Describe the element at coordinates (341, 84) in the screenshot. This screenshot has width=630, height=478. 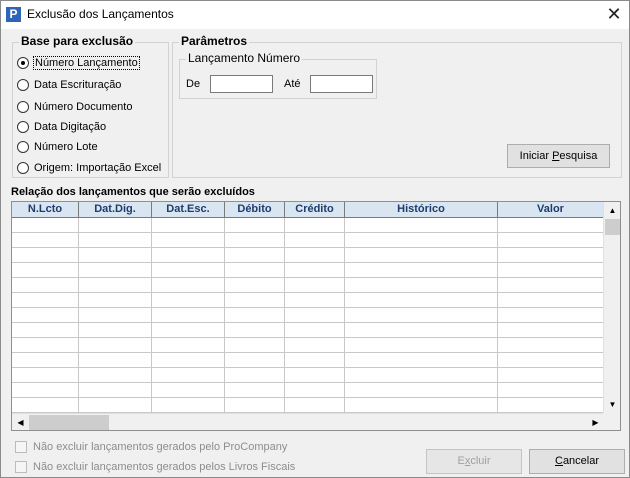
I see `to-input` at that location.